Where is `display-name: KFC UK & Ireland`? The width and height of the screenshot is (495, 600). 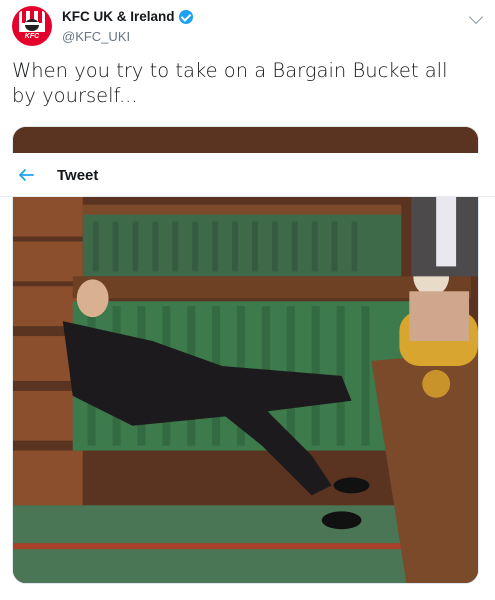 display-name: KFC UK & Ireland is located at coordinates (118, 16).